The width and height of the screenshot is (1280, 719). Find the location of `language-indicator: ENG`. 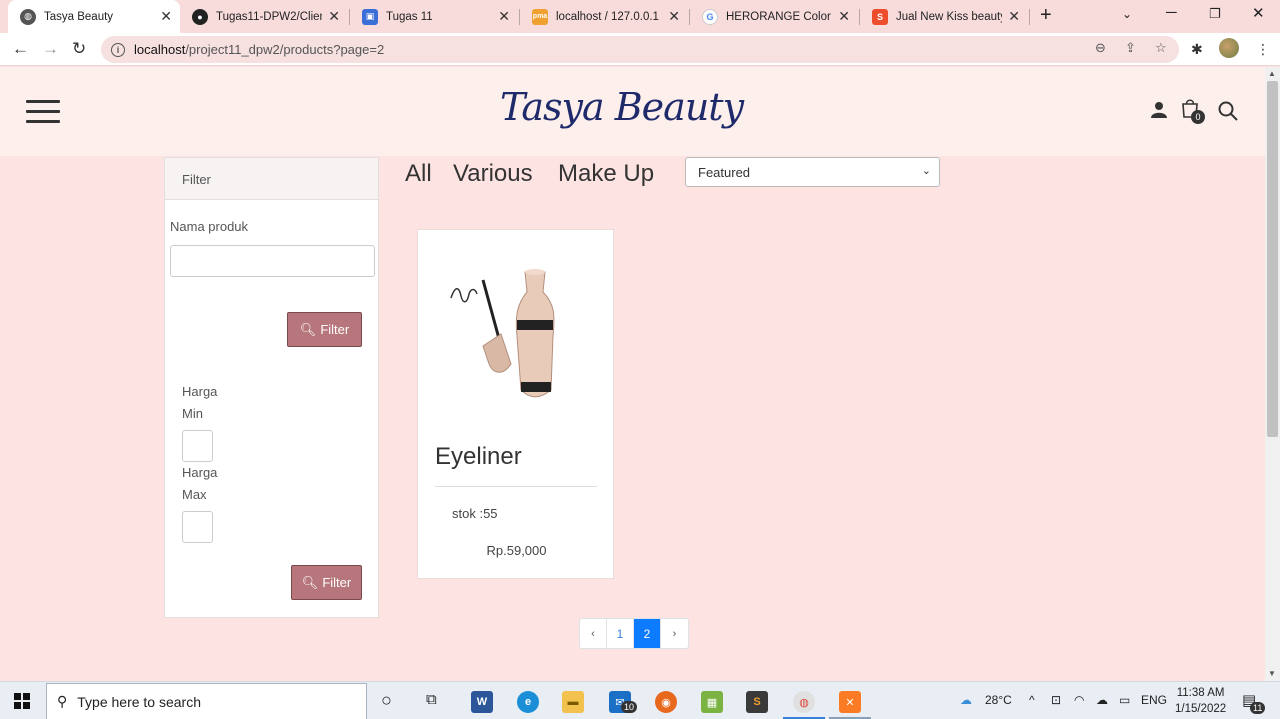

language-indicator: ENG is located at coordinates (1154, 700).